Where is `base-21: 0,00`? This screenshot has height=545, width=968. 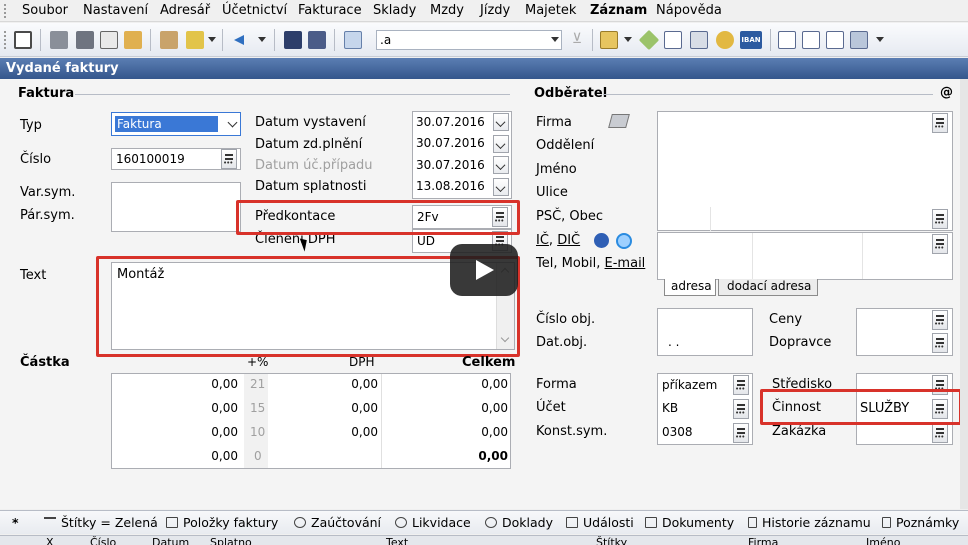
base-21: 0,00 is located at coordinates (194, 384).